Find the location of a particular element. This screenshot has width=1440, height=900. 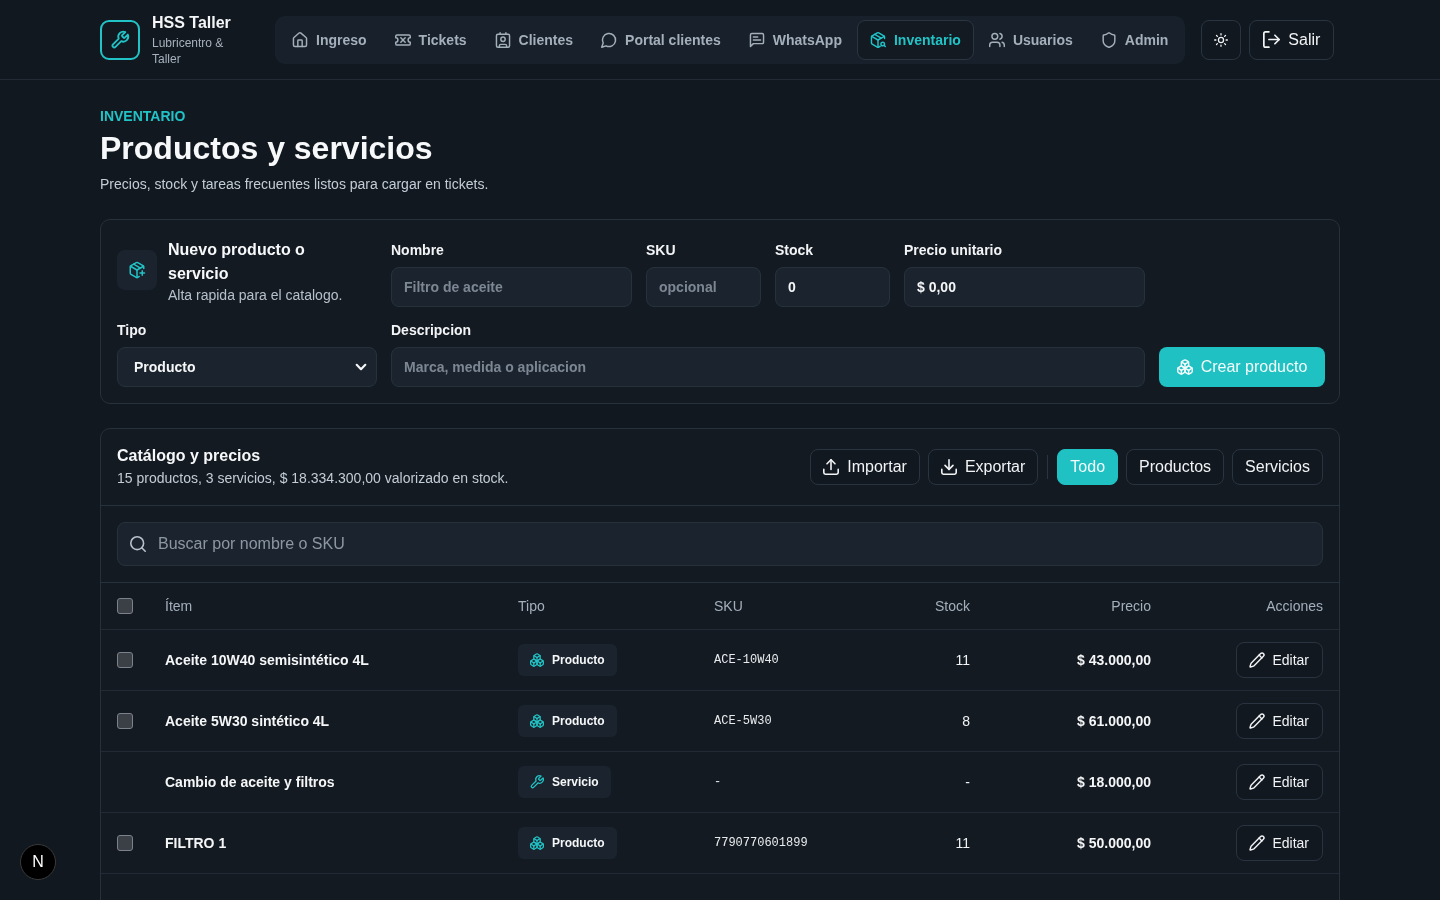

page-title: Productos y servicios is located at coordinates (267, 148).